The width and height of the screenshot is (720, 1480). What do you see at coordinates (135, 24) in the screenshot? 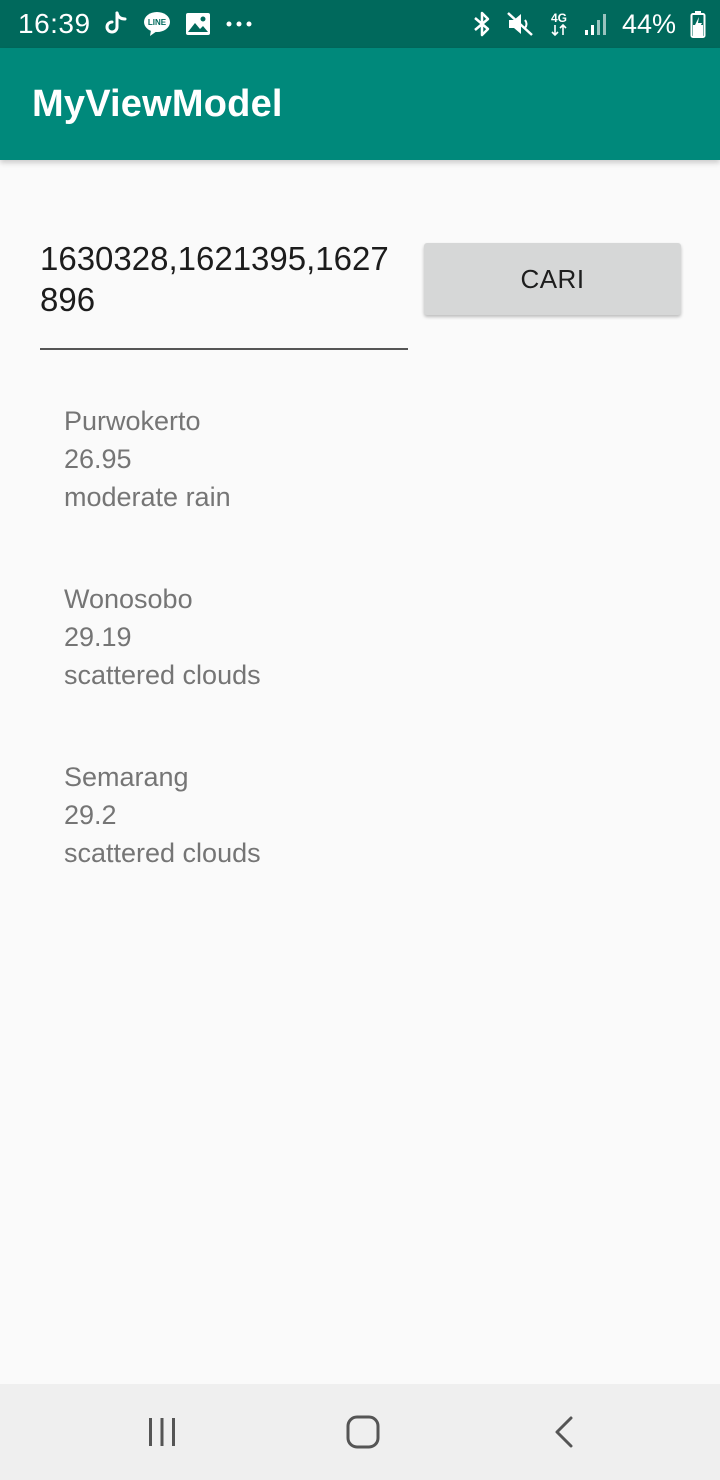
I see `status-left: 16:39 LINE` at bounding box center [135, 24].